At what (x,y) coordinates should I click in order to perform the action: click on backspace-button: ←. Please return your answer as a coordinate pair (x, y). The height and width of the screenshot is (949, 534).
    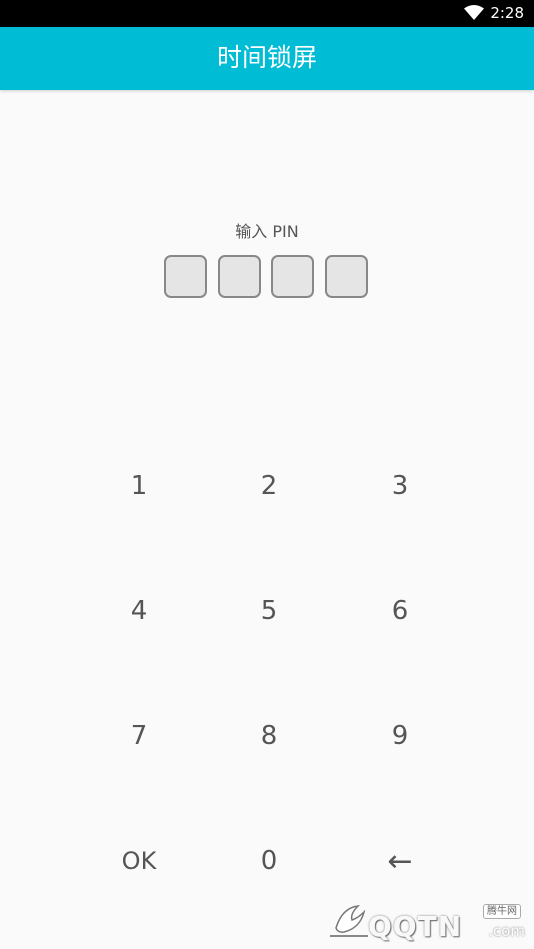
    Looking at the image, I should click on (400, 861).